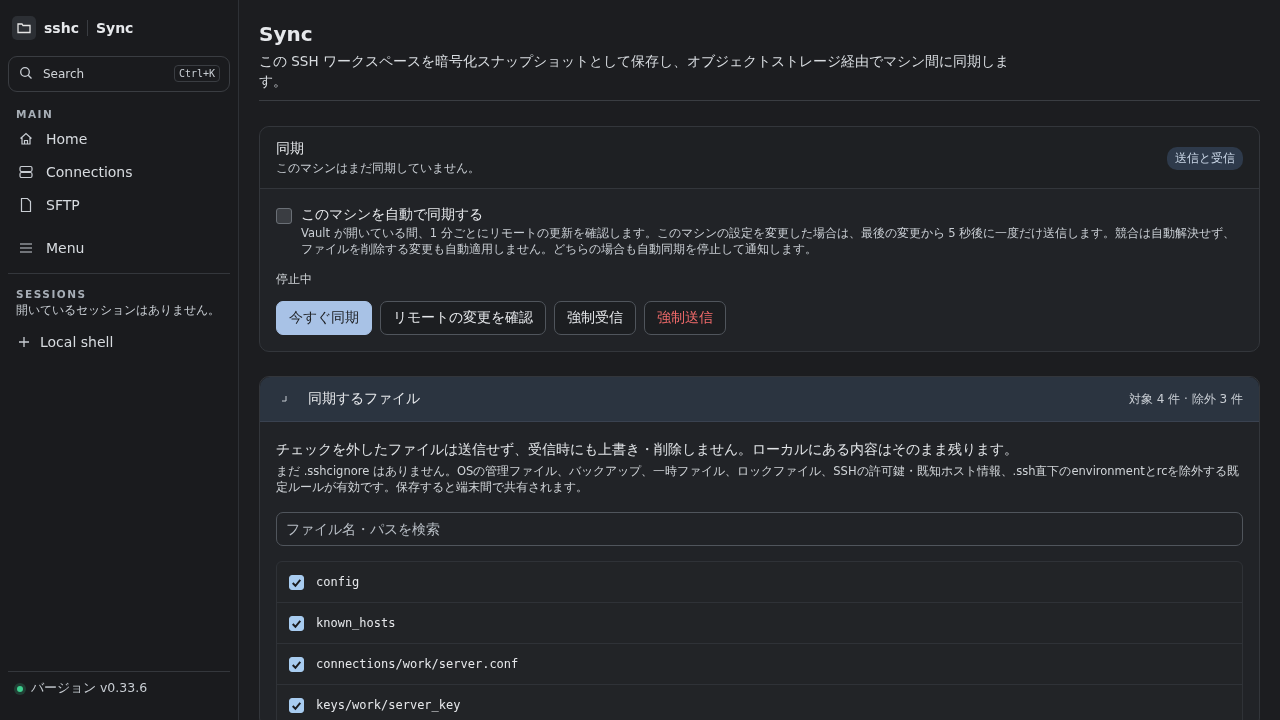  I want to click on checkbox-label: このマシンを自動で同期する, so click(392, 215).